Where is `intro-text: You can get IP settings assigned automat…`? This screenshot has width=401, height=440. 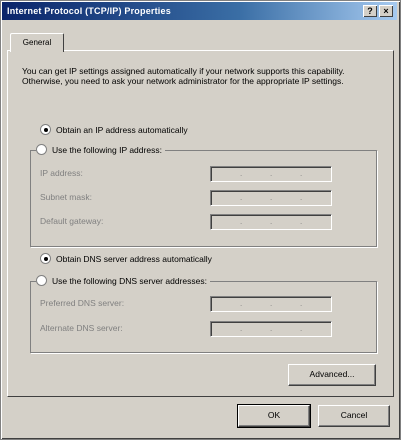 intro-text: You can get IP settings assigned automat… is located at coordinates (183, 76).